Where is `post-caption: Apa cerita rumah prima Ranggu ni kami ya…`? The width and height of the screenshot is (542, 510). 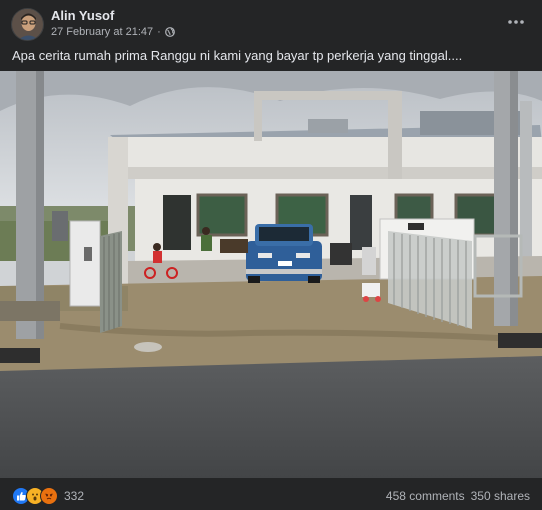
post-caption: Apa cerita rumah prima Ranggu ni kami ya… is located at coordinates (237, 55).